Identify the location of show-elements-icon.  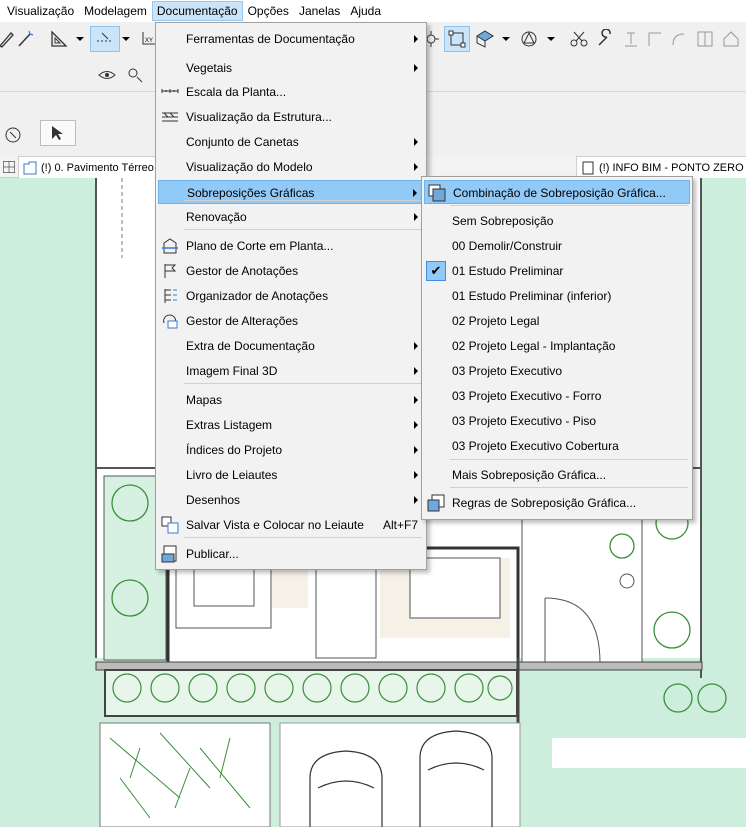
(135, 75).